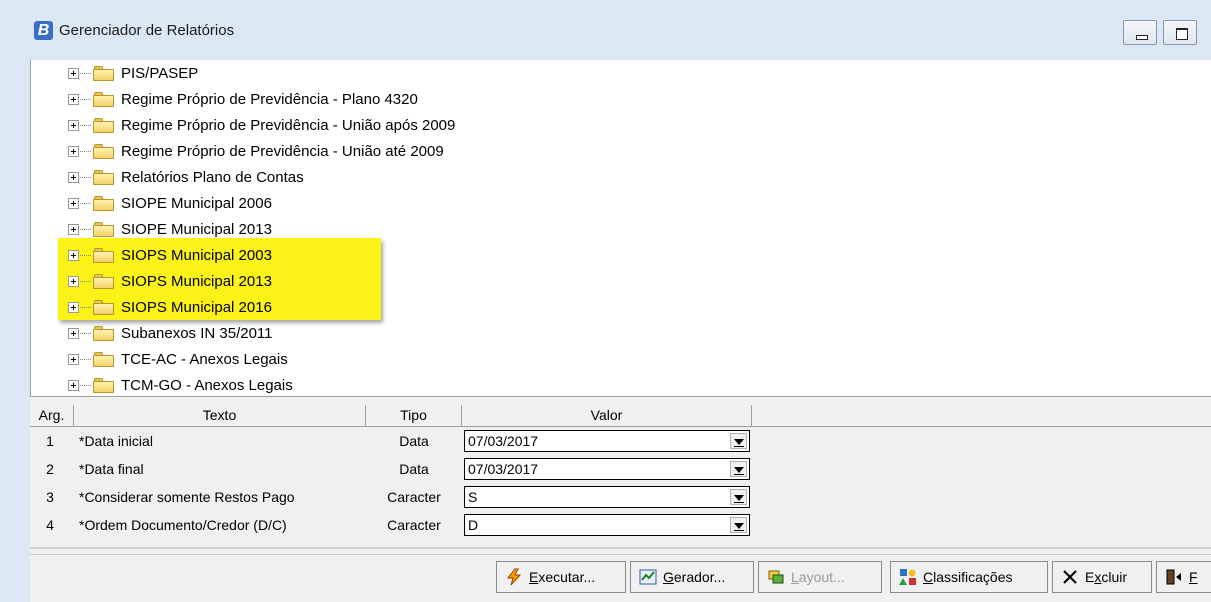 This screenshot has height=602, width=1211. I want to click on tree-item-label: Subanexos IN 35/2011, so click(197, 333).